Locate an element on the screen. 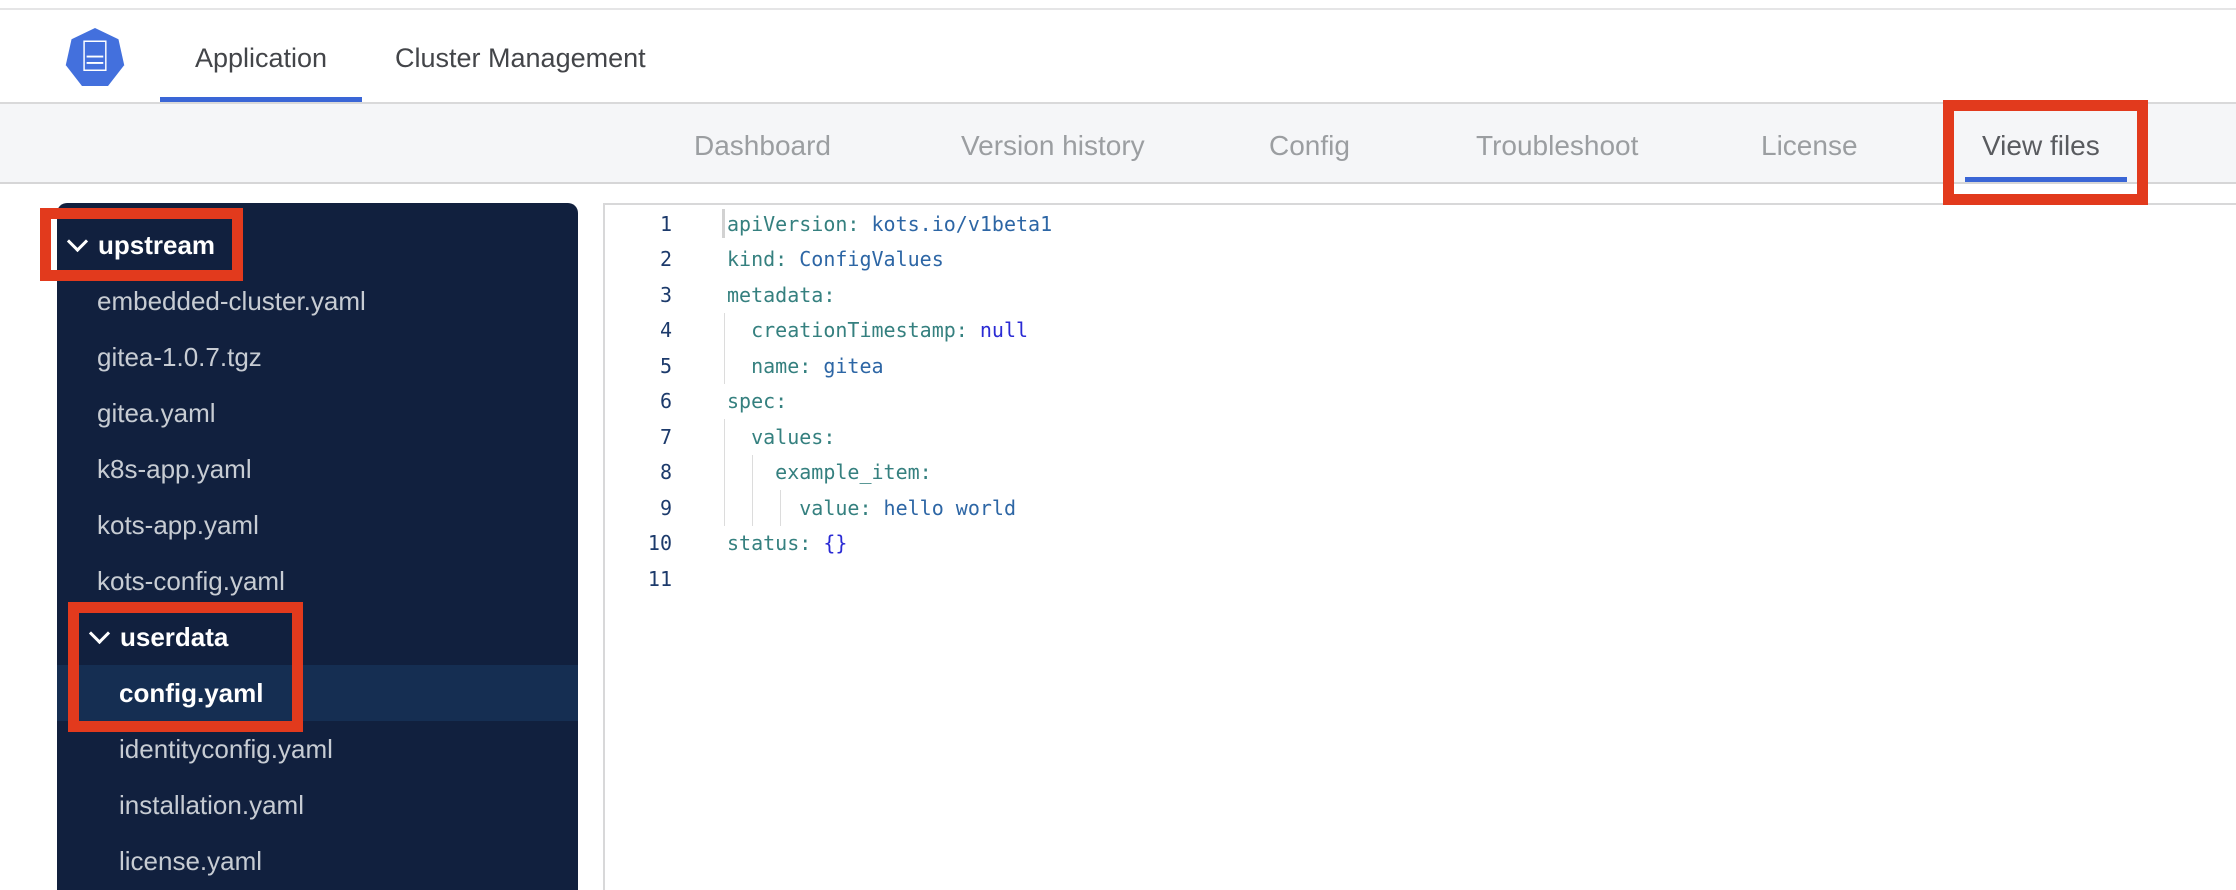 The height and width of the screenshot is (890, 2236). kubernetes-logo: ⌸ is located at coordinates (95, 57).